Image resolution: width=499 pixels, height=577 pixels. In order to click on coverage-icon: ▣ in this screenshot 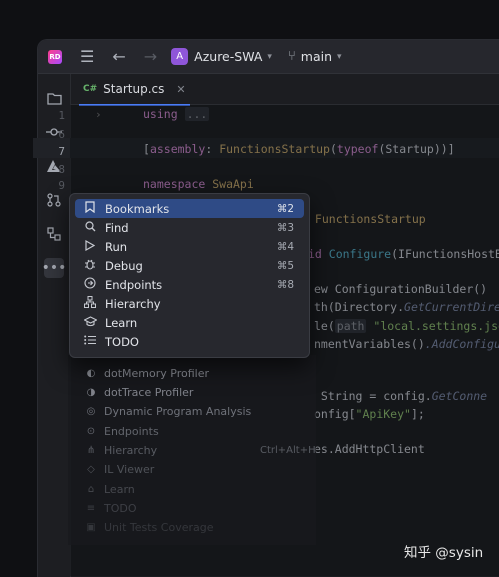, I will do `click(91, 527)`.